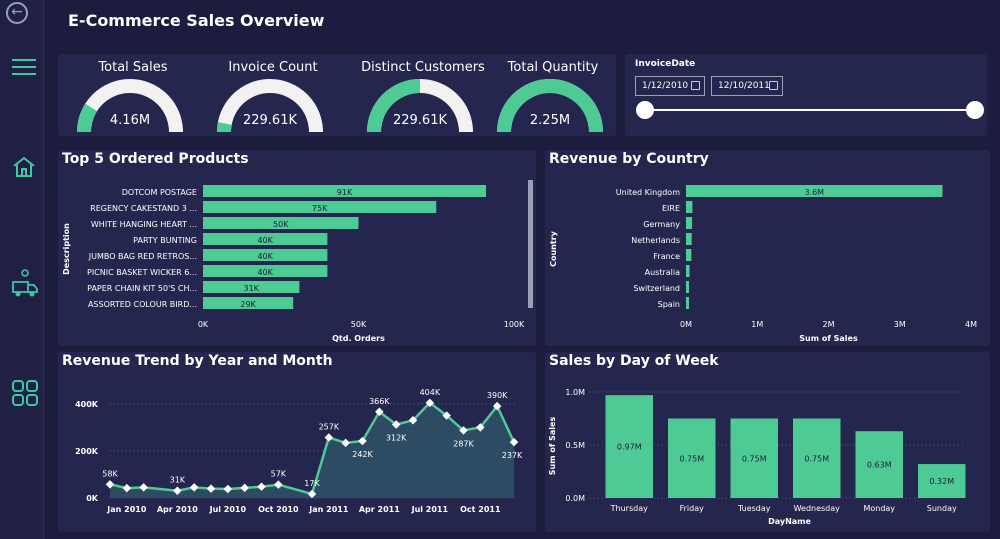 This screenshot has width=1000, height=539. What do you see at coordinates (228, 509) in the screenshot?
I see `x-tick-label: Jul 2010` at bounding box center [228, 509].